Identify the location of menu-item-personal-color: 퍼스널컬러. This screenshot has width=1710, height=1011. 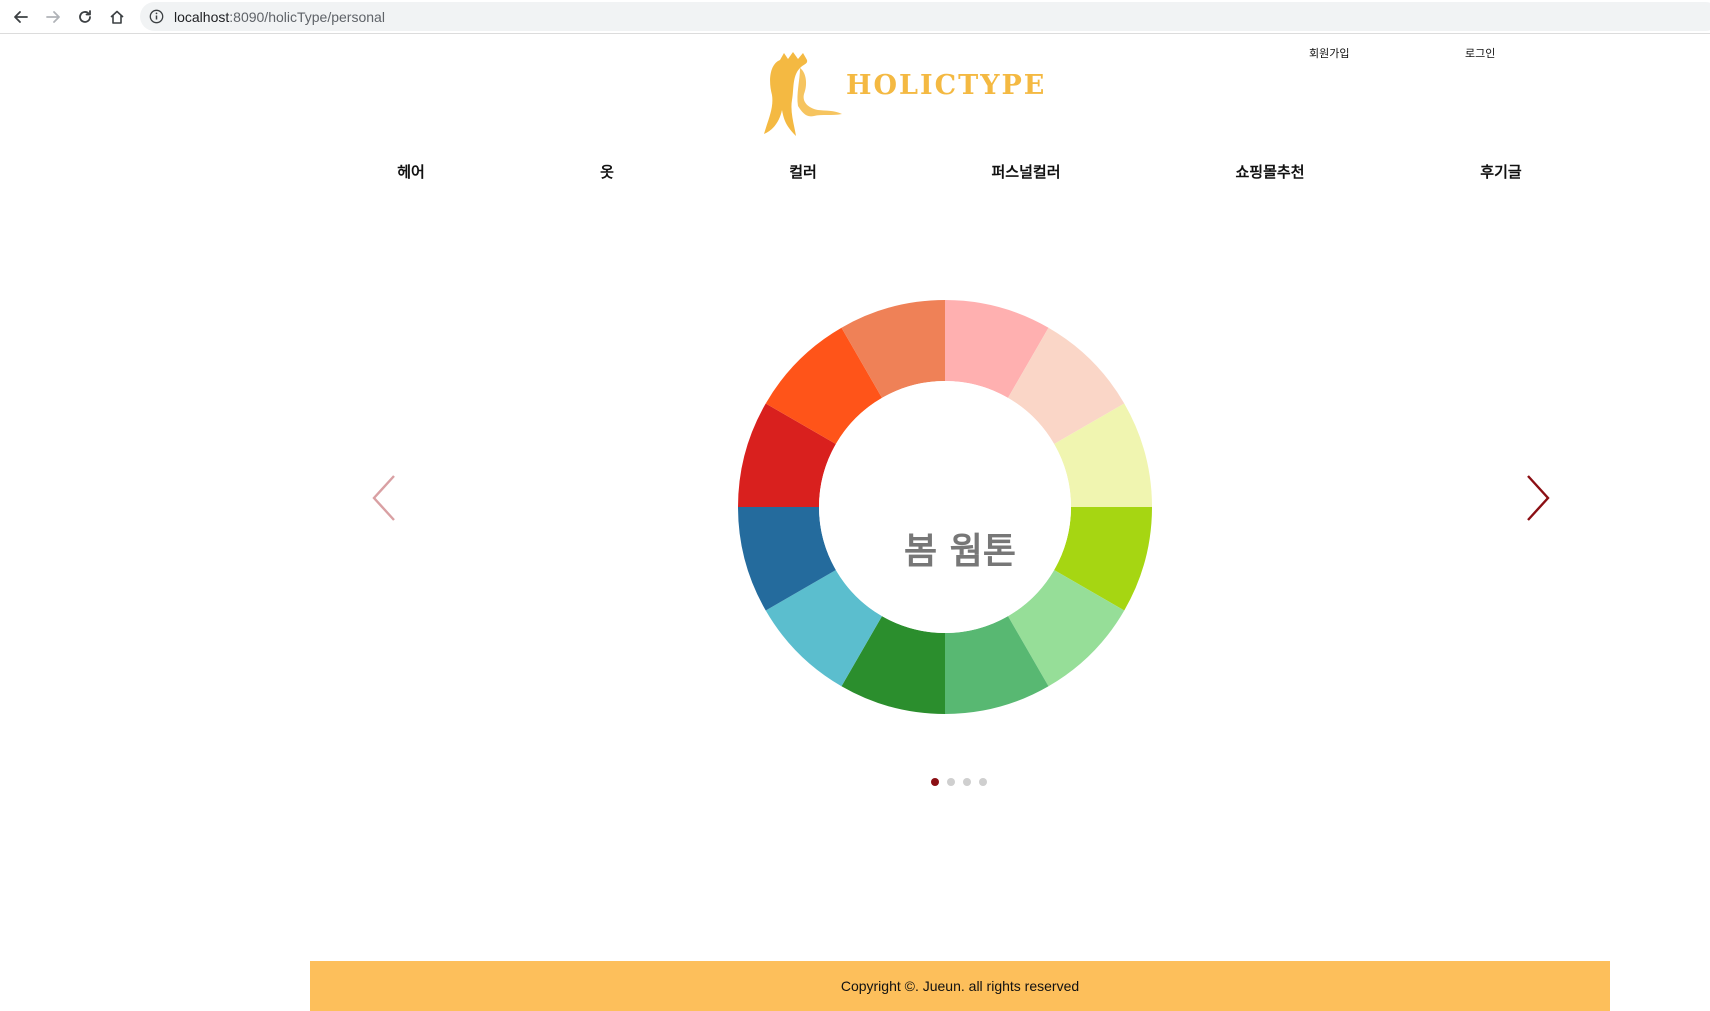
(1025, 171).